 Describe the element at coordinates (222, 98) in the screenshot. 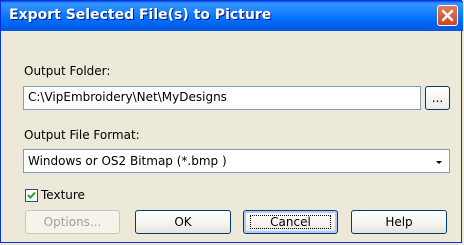

I see `output-folder-input: C:\VipEmbroidery\Net\MyDesigns` at that location.